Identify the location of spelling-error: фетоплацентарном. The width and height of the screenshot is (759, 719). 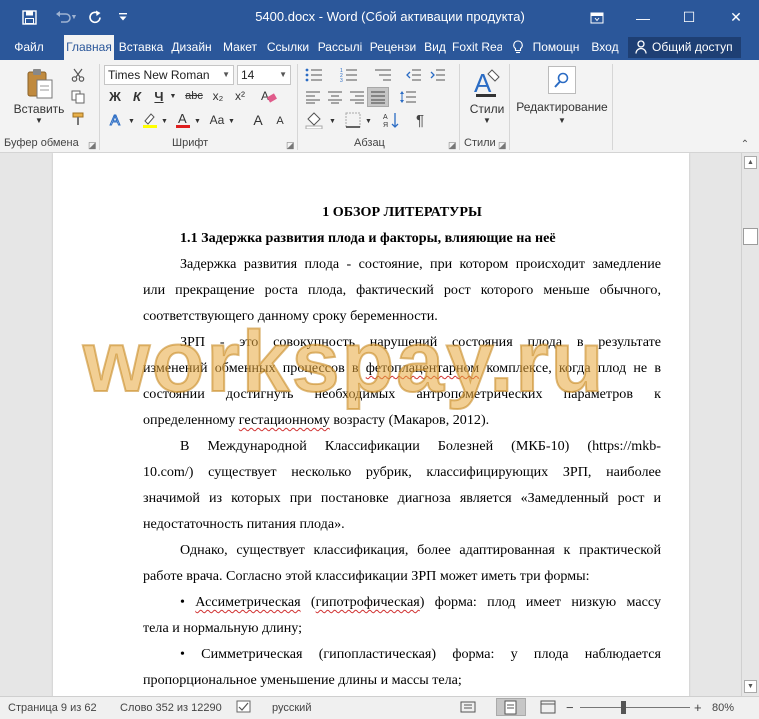
(422, 368).